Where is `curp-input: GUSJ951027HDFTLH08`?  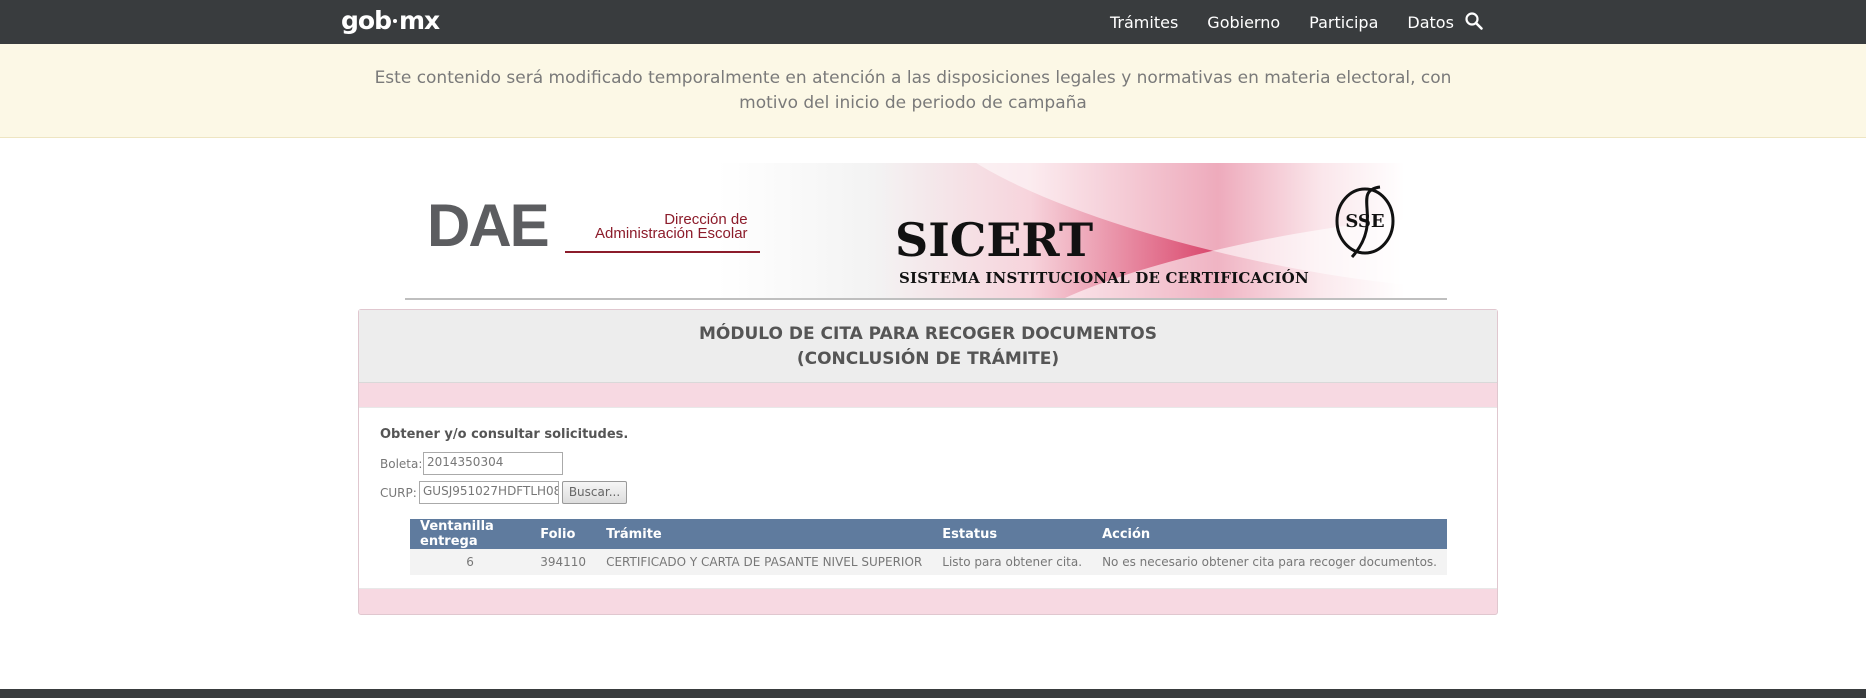
curp-input: GUSJ951027HDFTLH08 is located at coordinates (489, 492).